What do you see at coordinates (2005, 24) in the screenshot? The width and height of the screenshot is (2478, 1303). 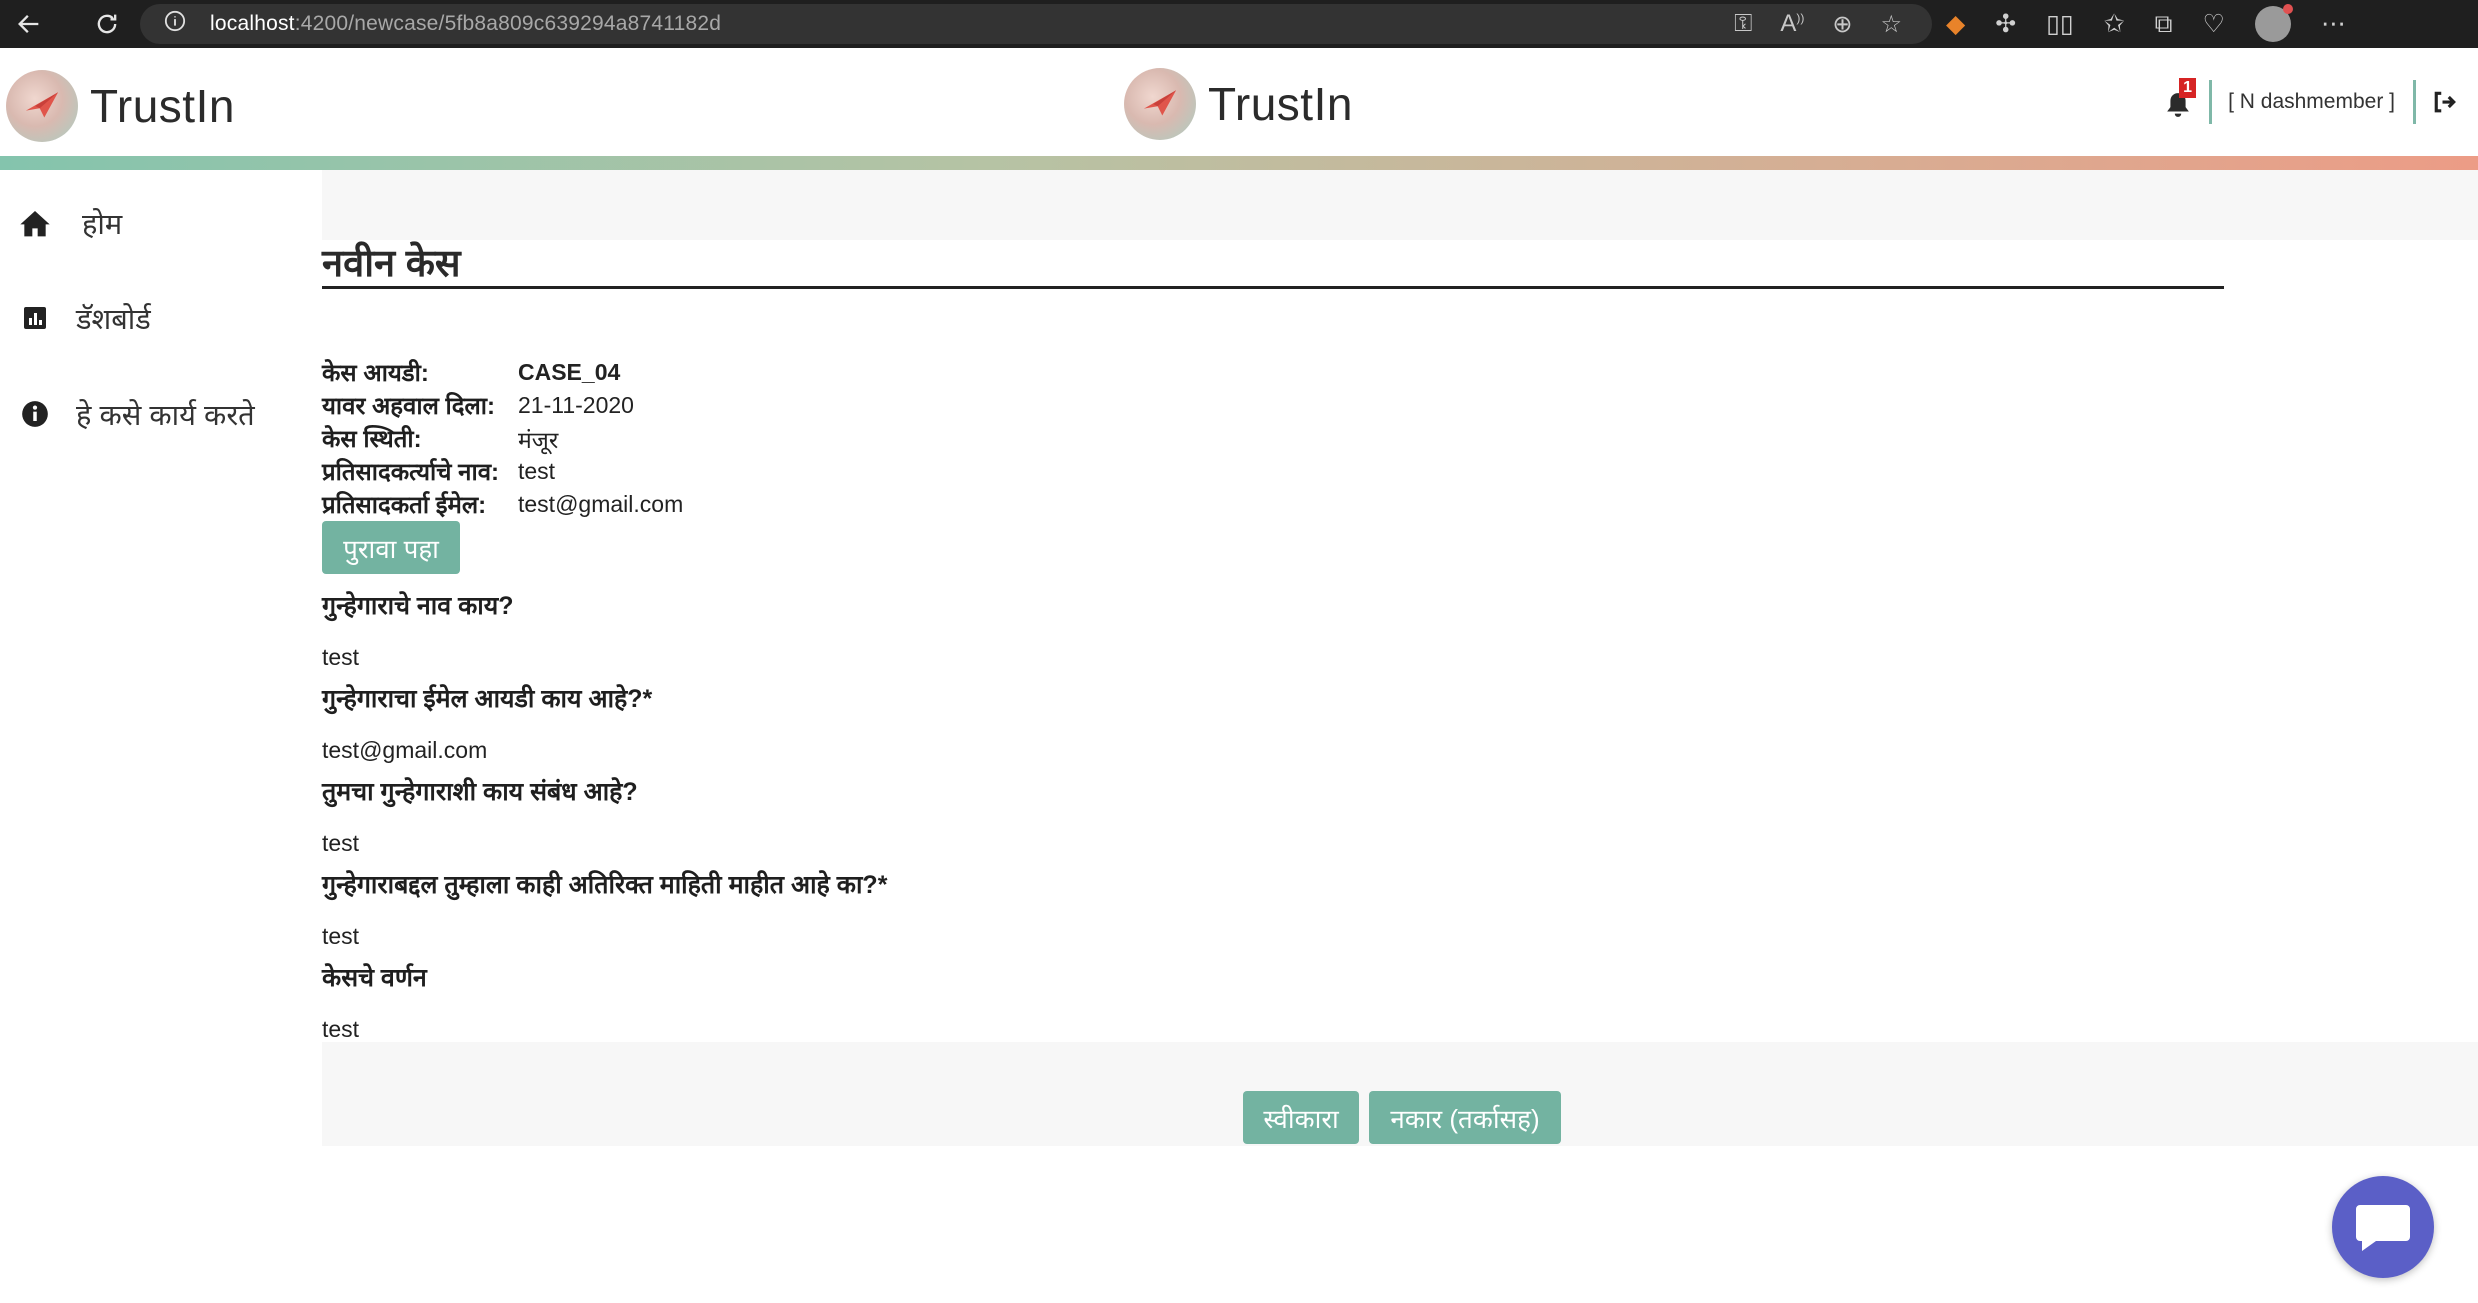 I see `extensions-puzzle-icon: ✣` at bounding box center [2005, 24].